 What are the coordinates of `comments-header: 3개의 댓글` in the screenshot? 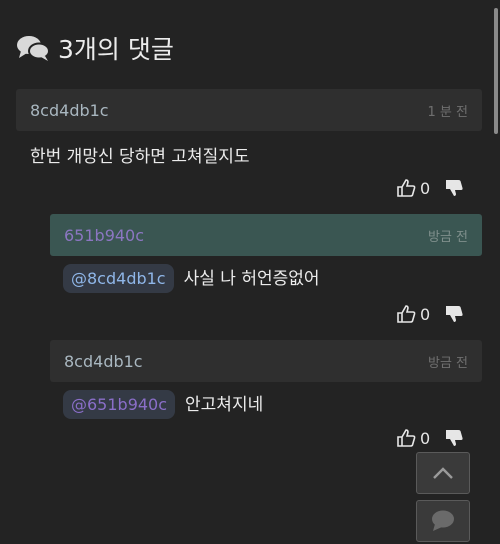 It's located at (95, 48).